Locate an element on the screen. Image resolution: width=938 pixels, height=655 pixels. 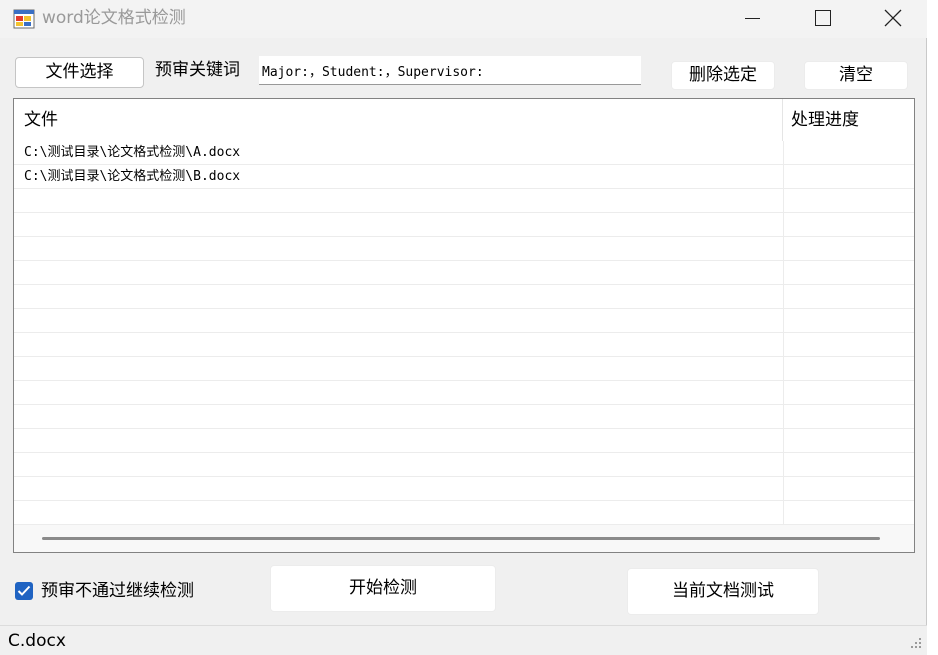
column-header-progress: 处理进度 is located at coordinates (848, 120).